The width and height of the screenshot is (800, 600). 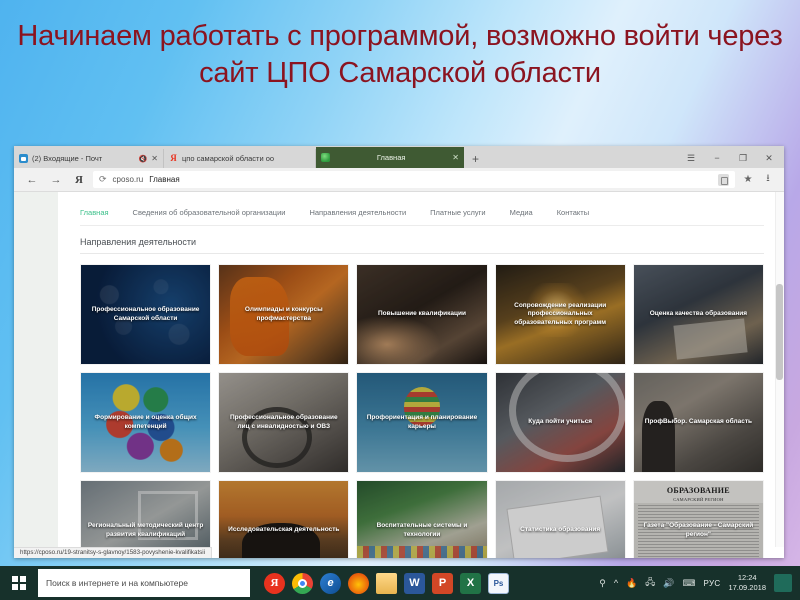 I want to click on pin-icon: ⚲, so click(x=602, y=583).